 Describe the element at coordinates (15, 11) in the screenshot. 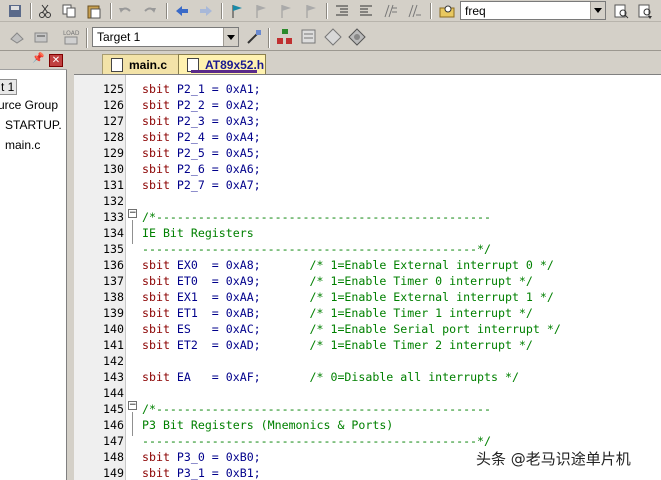

I see `save-all-icon` at that location.